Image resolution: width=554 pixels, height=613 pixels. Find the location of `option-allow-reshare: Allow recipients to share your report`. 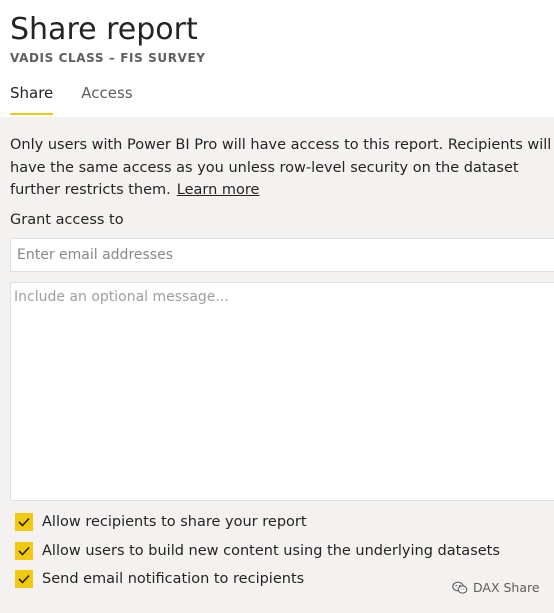

option-allow-reshare: Allow recipients to share your report is located at coordinates (257, 522).